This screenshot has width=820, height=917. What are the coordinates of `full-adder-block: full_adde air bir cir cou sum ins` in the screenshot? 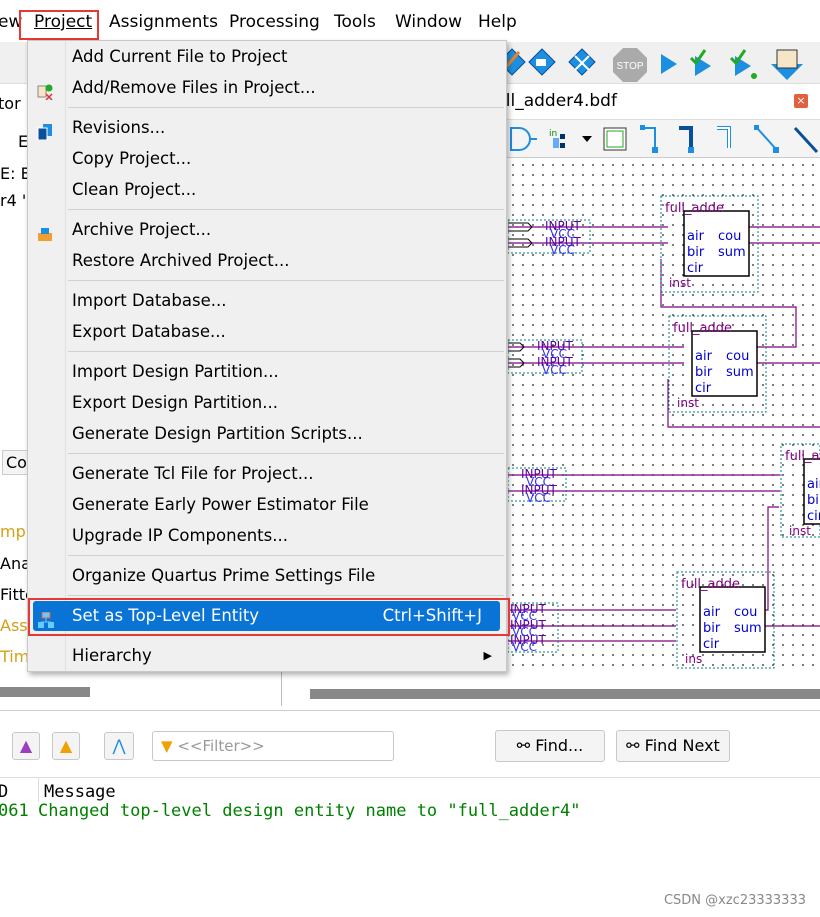 It's located at (723, 621).